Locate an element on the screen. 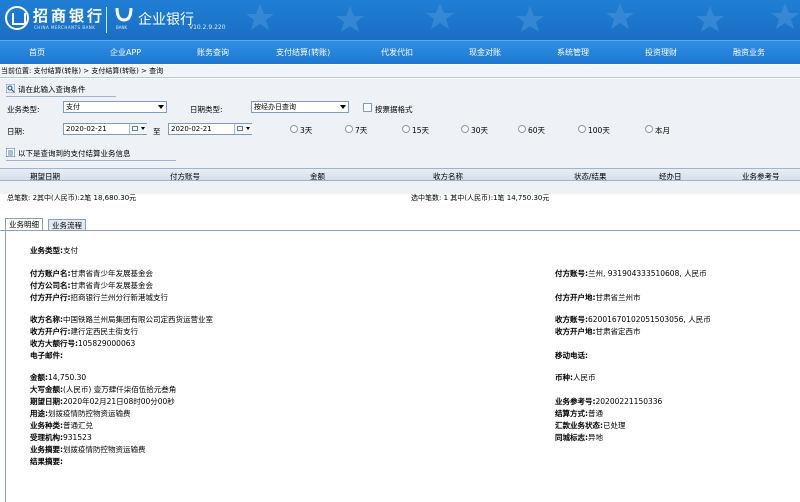 This screenshot has width=800, height=502. query-header-underline is located at coordinates (61, 96).